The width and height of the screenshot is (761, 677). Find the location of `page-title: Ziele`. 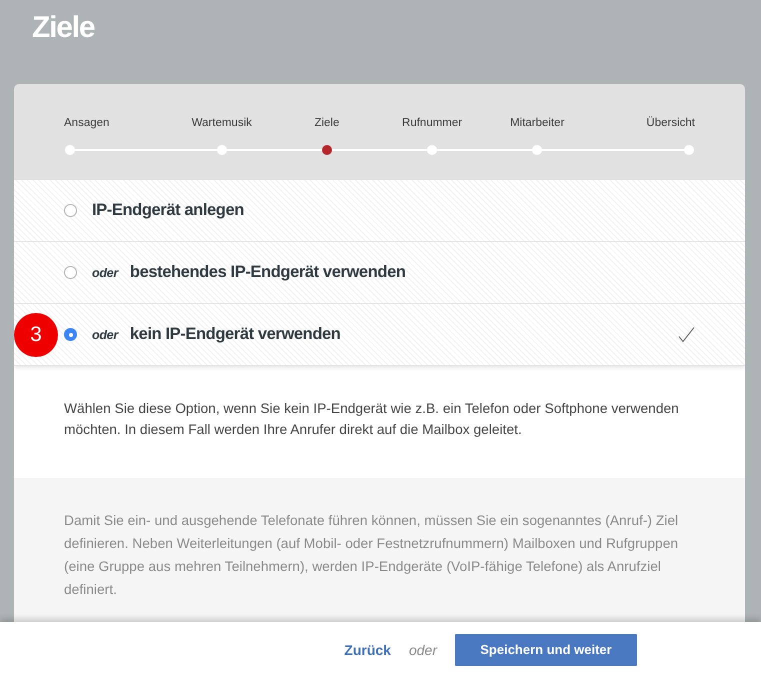

page-title: Ziele is located at coordinates (63, 28).